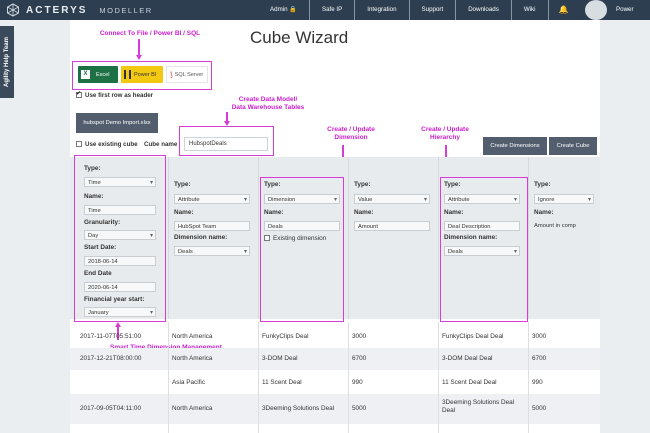 Image resolution: width=650 pixels, height=433 pixels. What do you see at coordinates (285, 336) in the screenshot?
I see `cell-deal: FunkyClips Deal` at bounding box center [285, 336].